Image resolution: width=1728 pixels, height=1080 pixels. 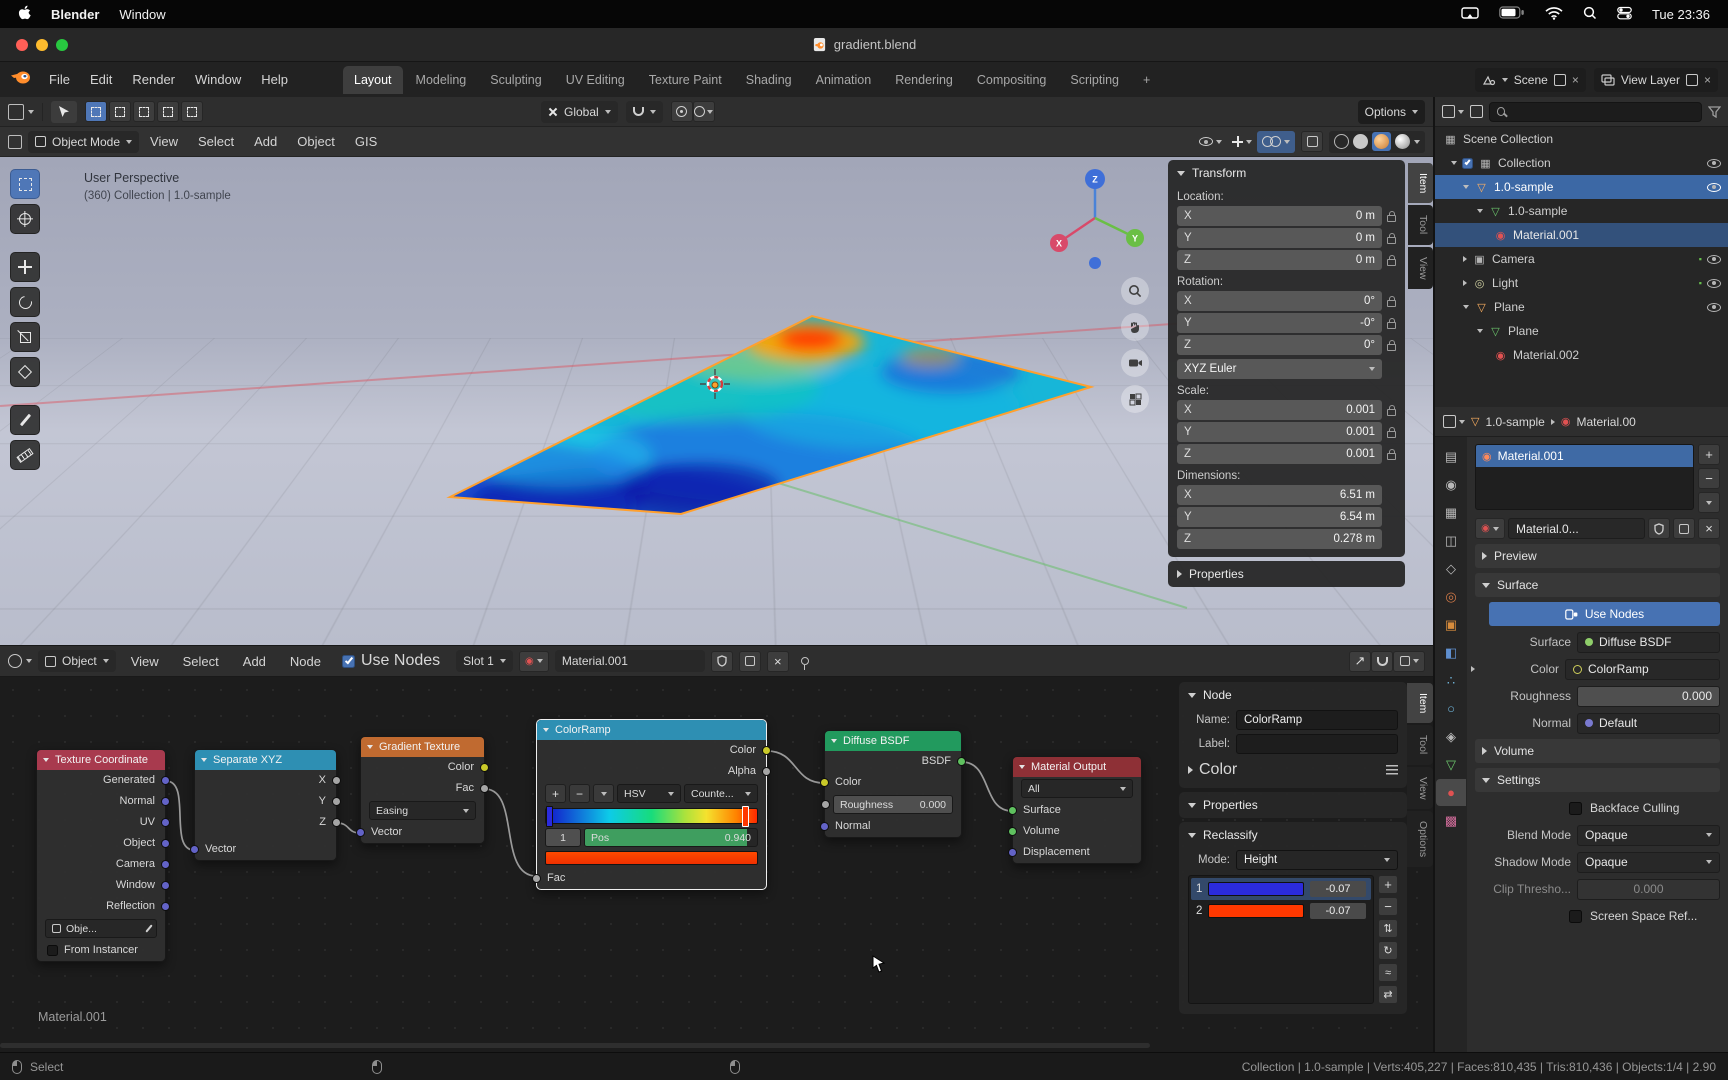 What do you see at coordinates (1388, 928) in the screenshot?
I see `move-class-icon: ⇅` at bounding box center [1388, 928].